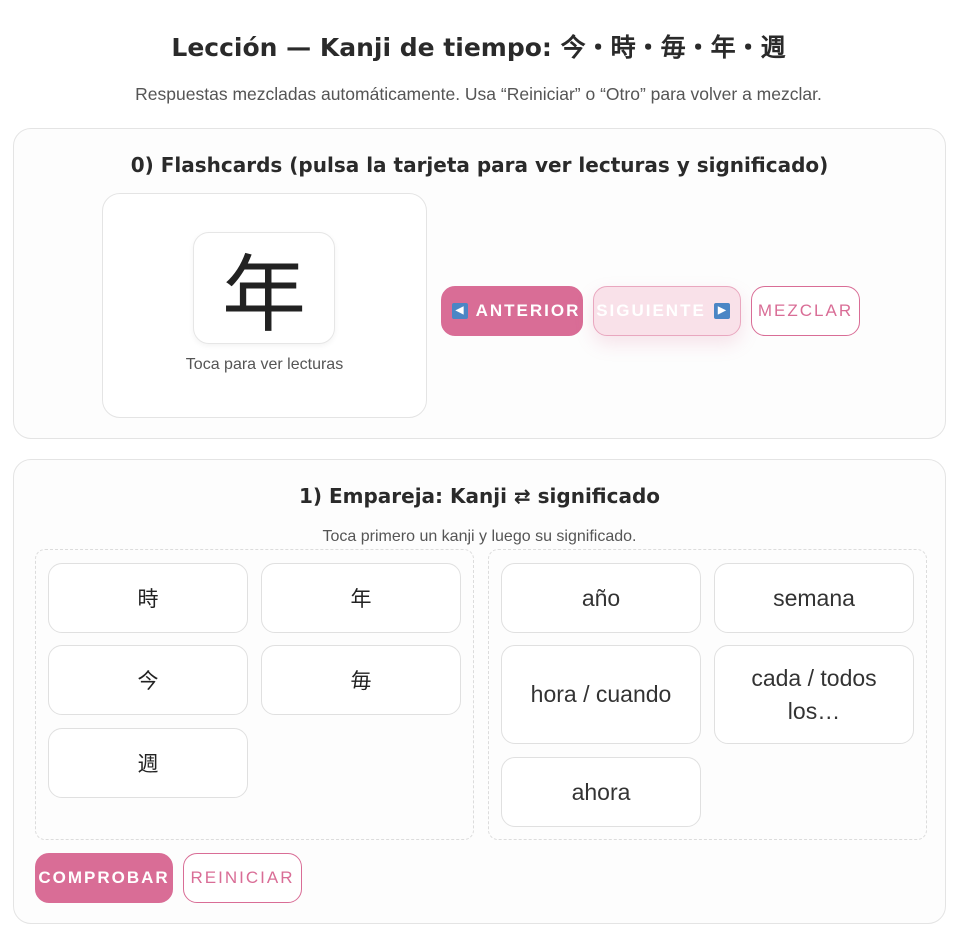 This screenshot has width=957, height=936. Describe the element at coordinates (721, 311) in the screenshot. I see `arrow-right-icon: ▶` at that location.